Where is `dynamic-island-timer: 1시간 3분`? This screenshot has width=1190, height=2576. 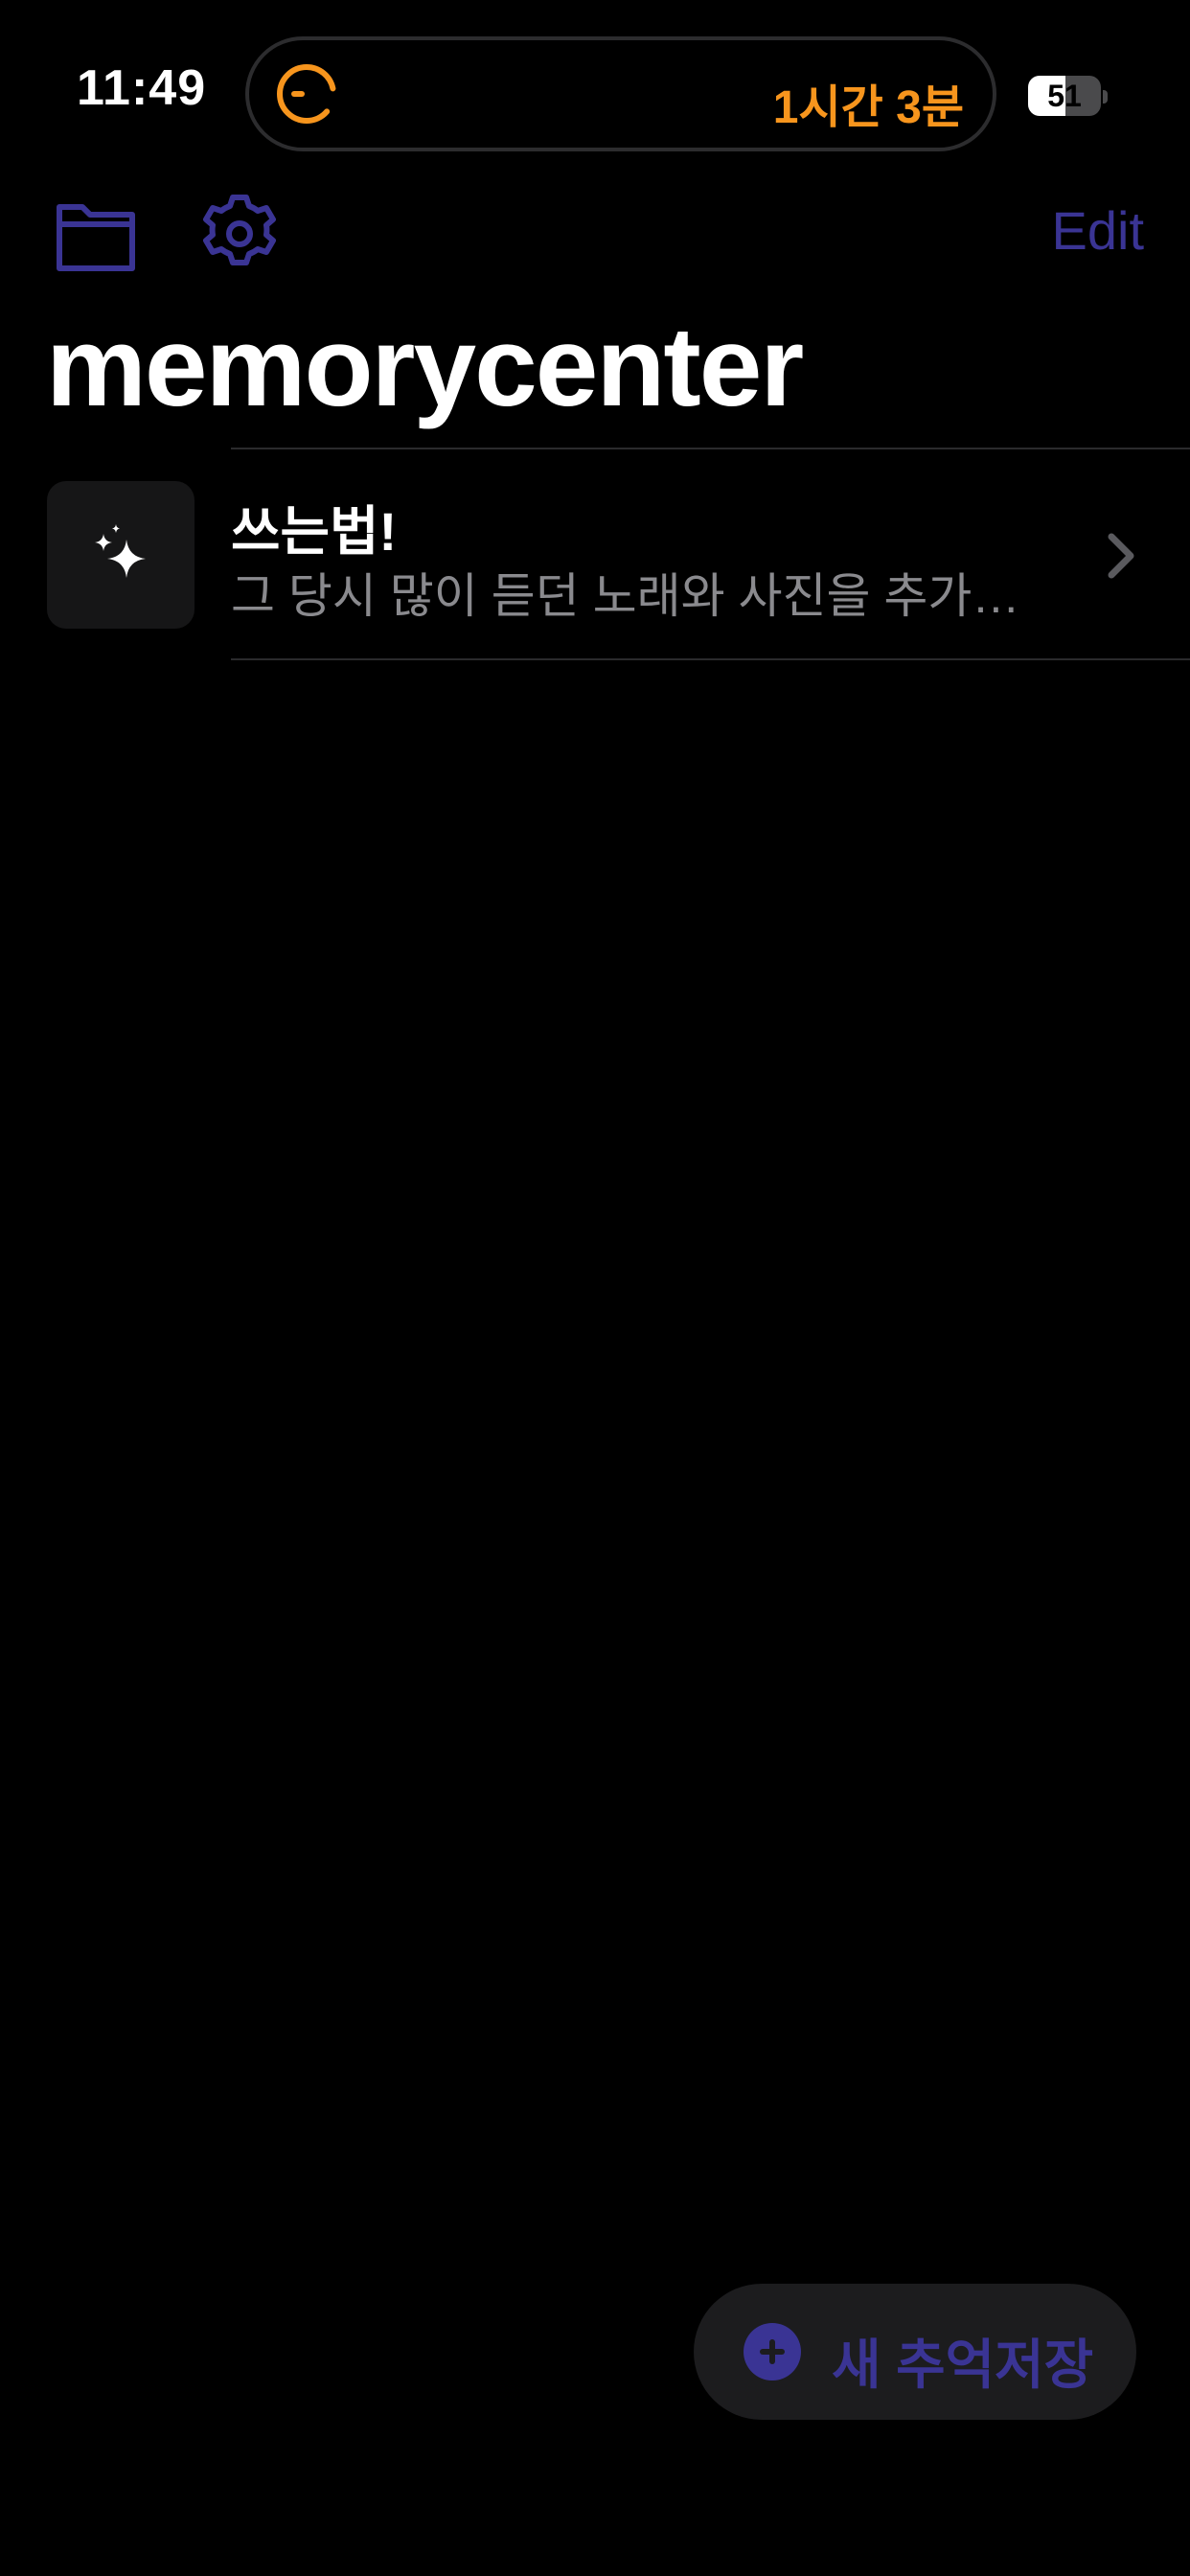
dynamic-island-timer: 1시간 3분 is located at coordinates (621, 93).